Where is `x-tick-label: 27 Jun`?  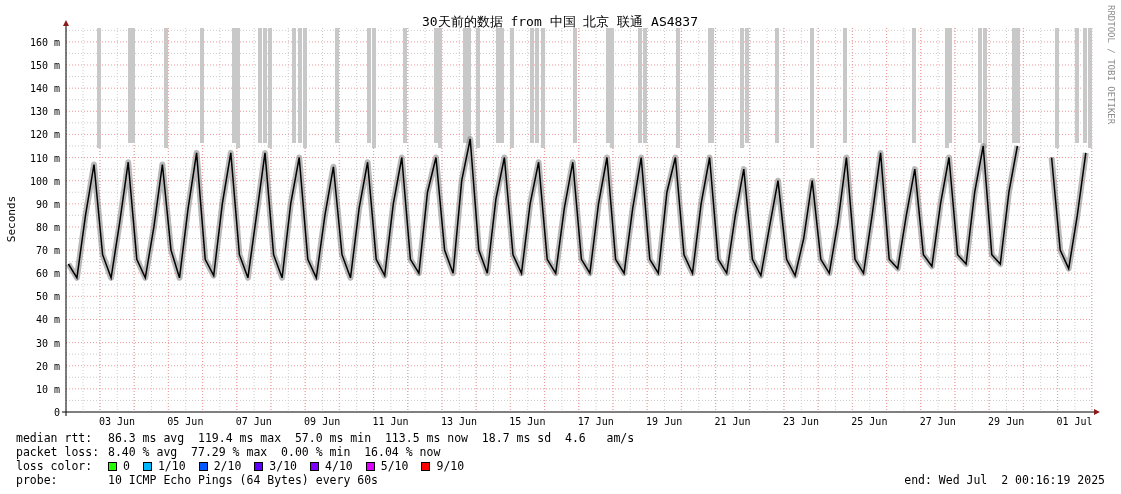 x-tick-label: 27 Jun is located at coordinates (937, 421).